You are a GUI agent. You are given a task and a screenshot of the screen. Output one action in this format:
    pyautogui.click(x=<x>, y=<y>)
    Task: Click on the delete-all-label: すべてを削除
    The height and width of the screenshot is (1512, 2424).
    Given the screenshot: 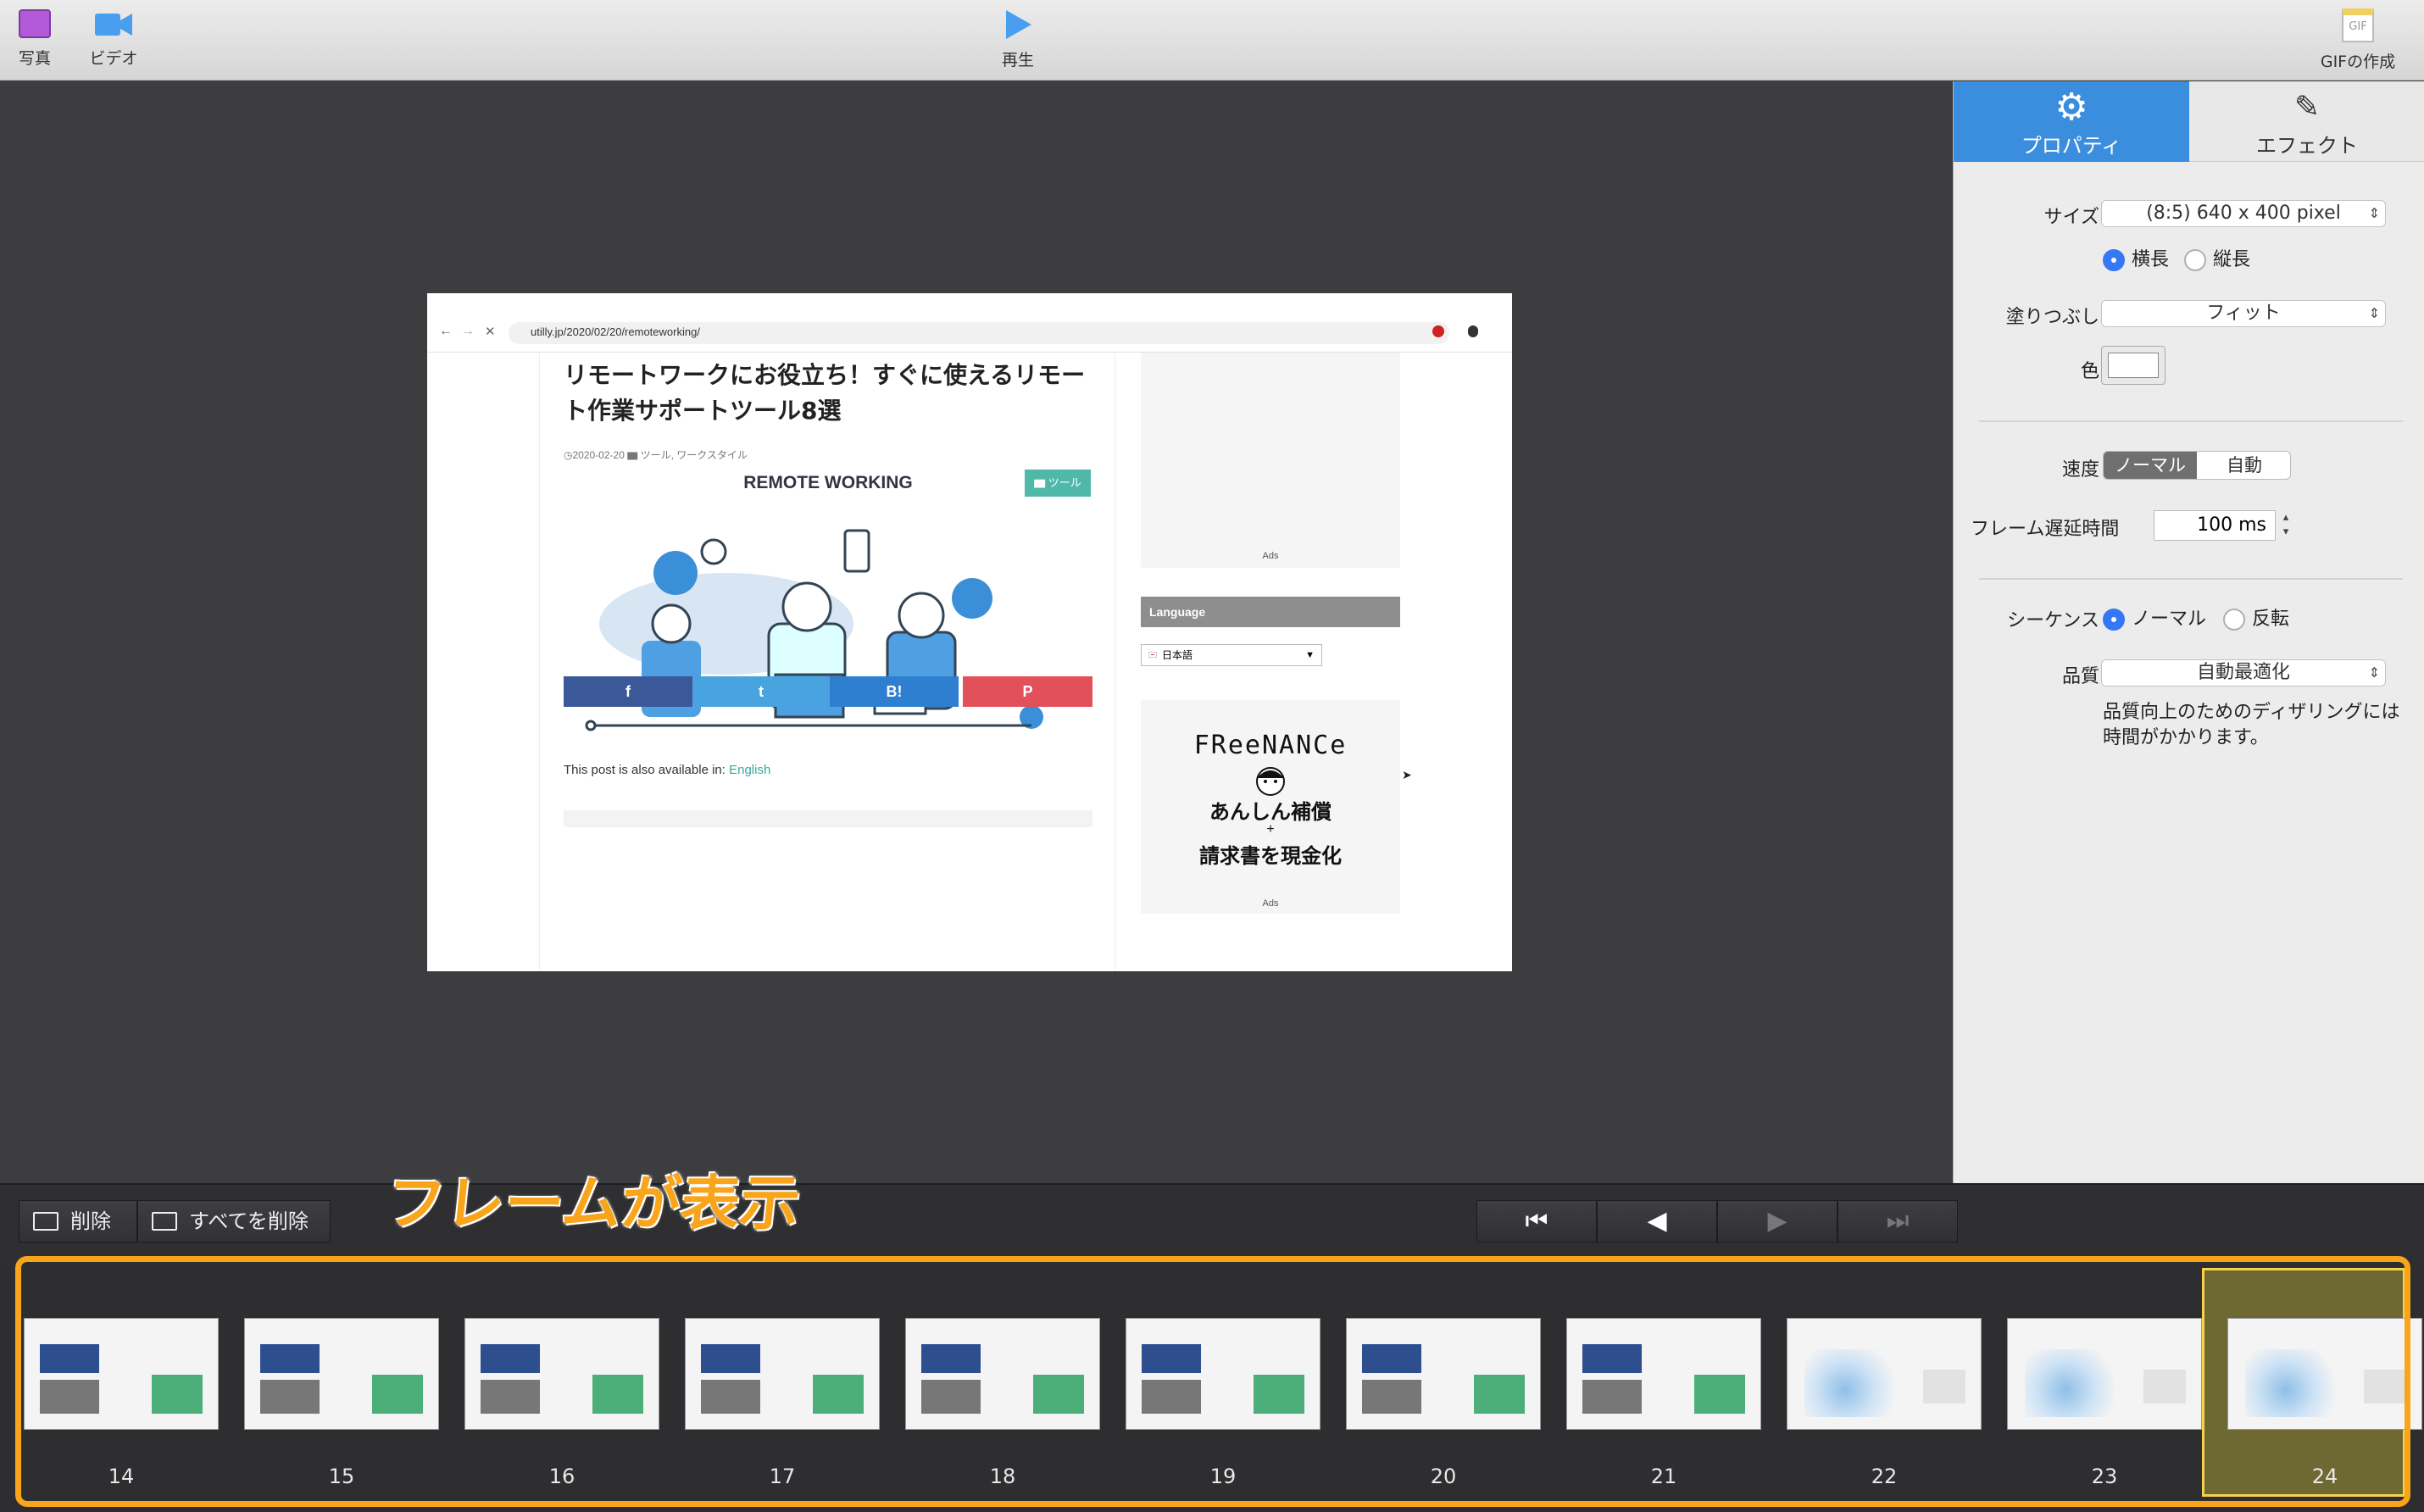 What is the action you would take?
    pyautogui.click(x=249, y=1221)
    